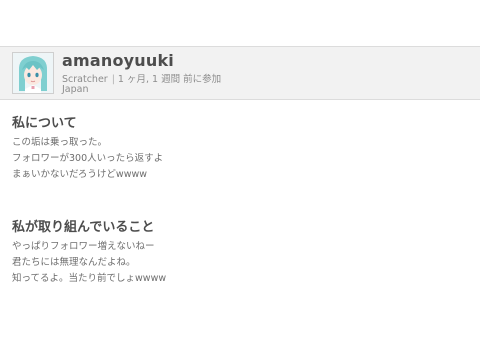 This screenshot has height=360, width=480. Describe the element at coordinates (80, 174) in the screenshot. I see `about-line: まぁいかないだろうけどwwww` at that location.